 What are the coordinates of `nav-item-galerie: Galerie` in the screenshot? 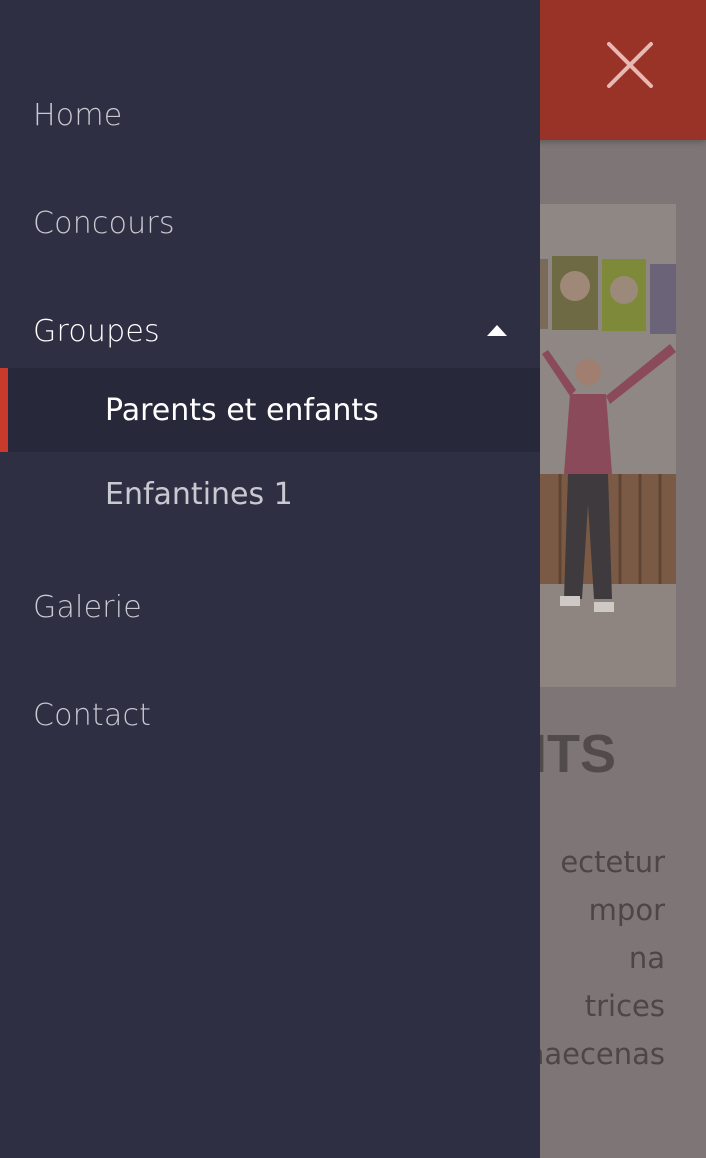 It's located at (270, 607).